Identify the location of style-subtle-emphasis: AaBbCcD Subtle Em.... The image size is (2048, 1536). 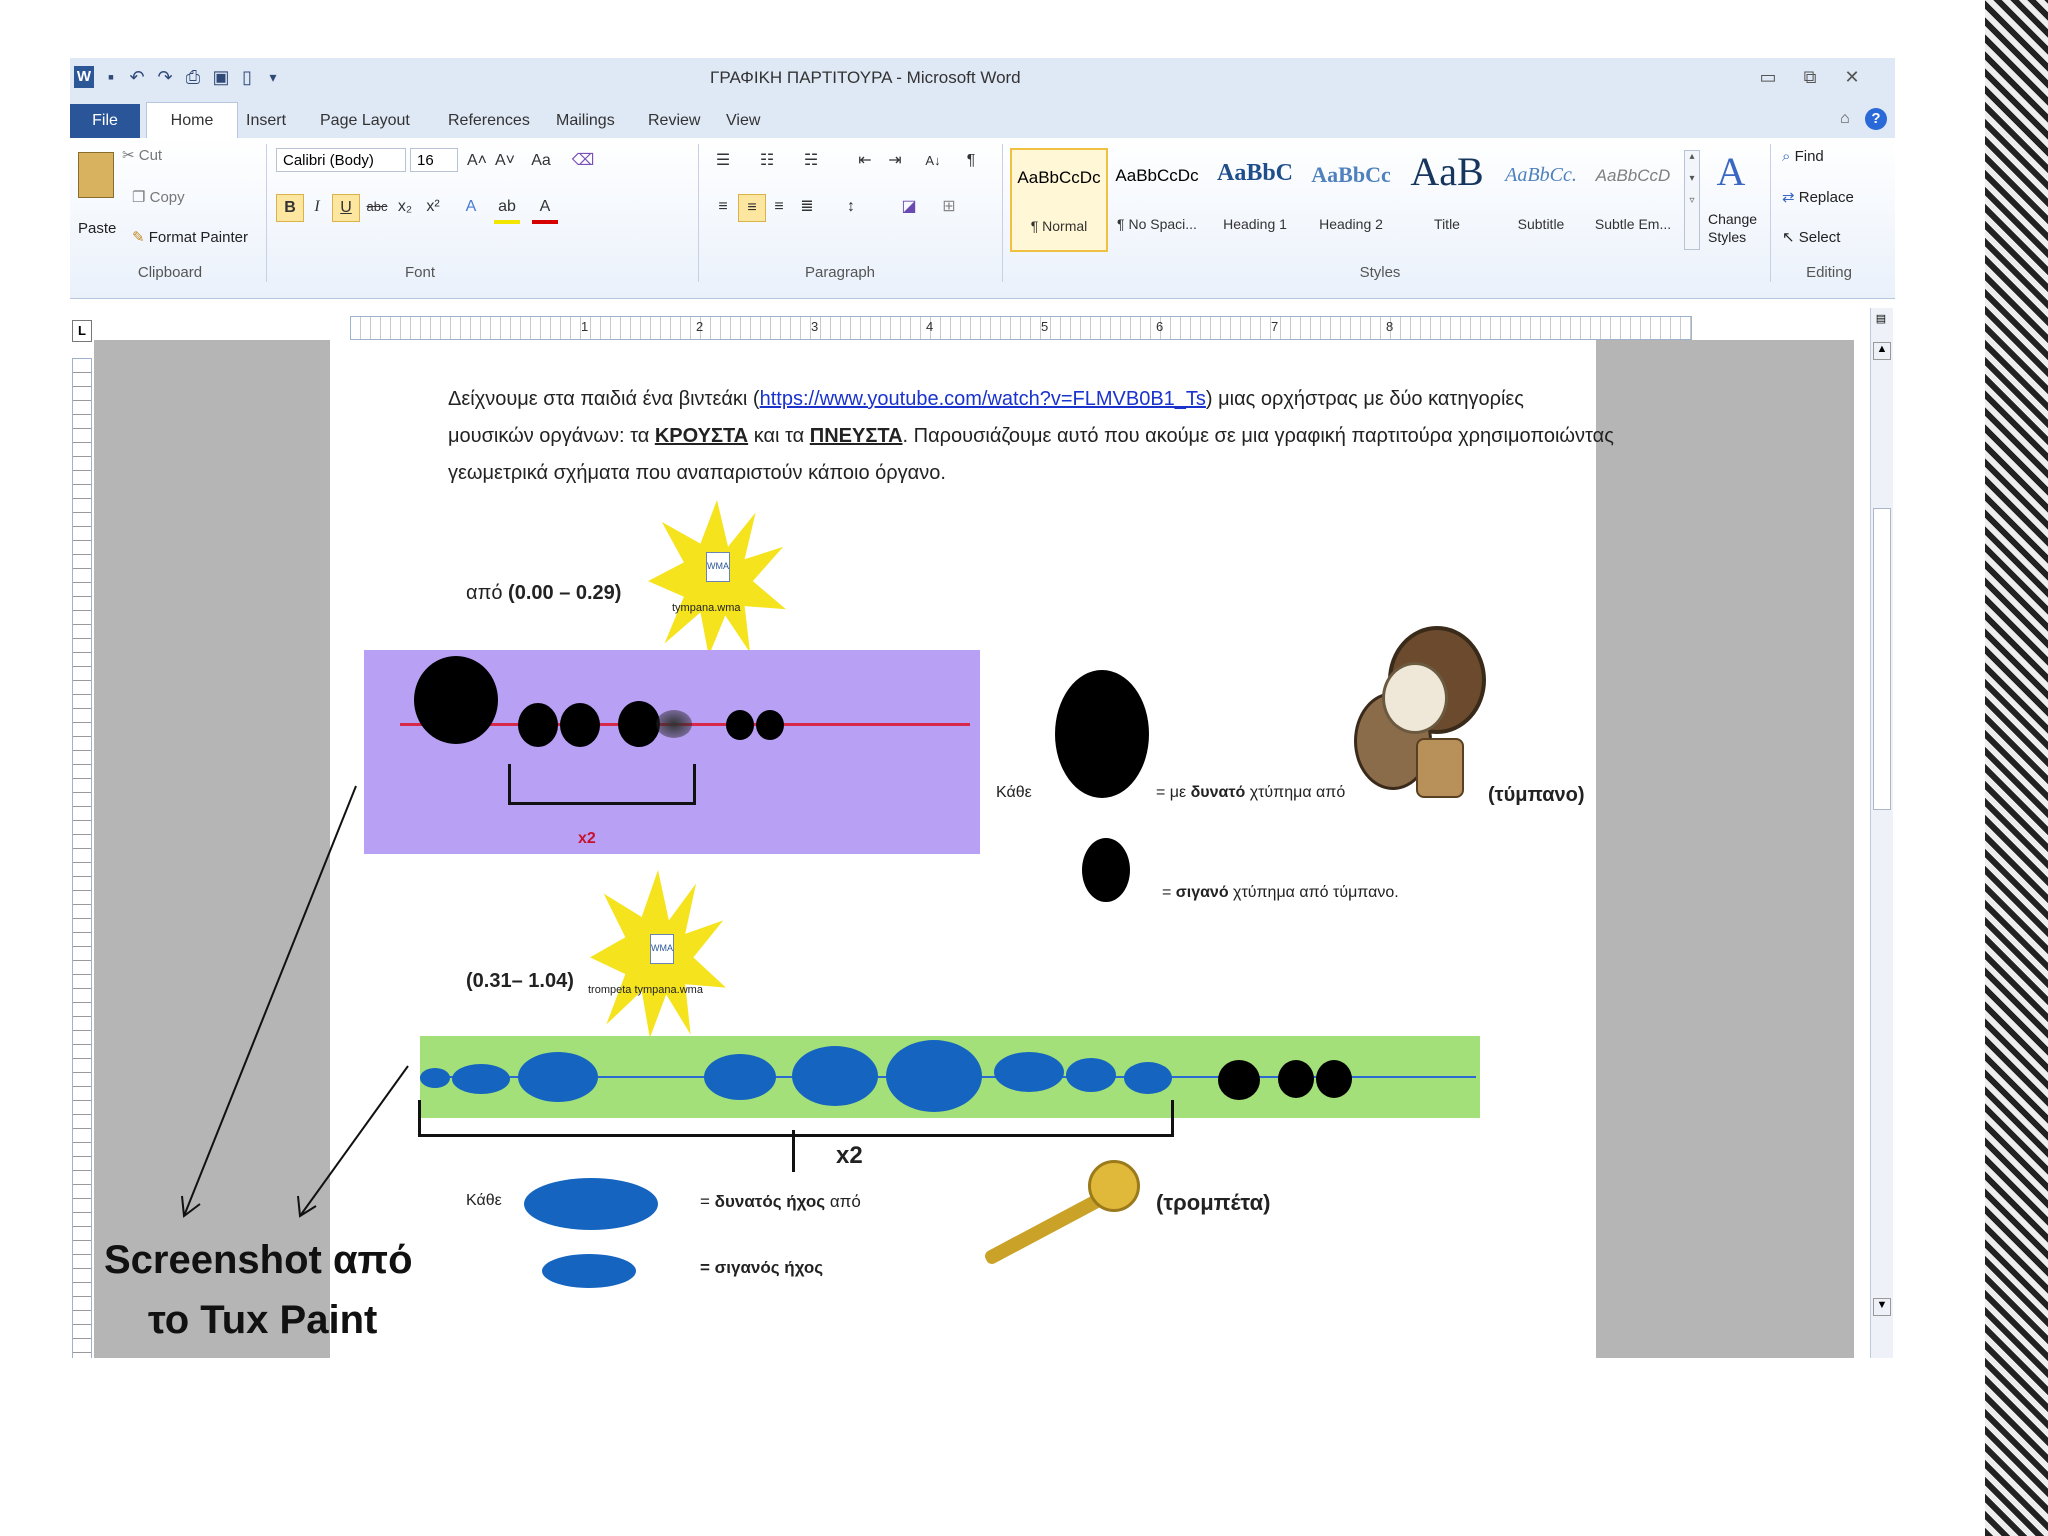
(1633, 198).